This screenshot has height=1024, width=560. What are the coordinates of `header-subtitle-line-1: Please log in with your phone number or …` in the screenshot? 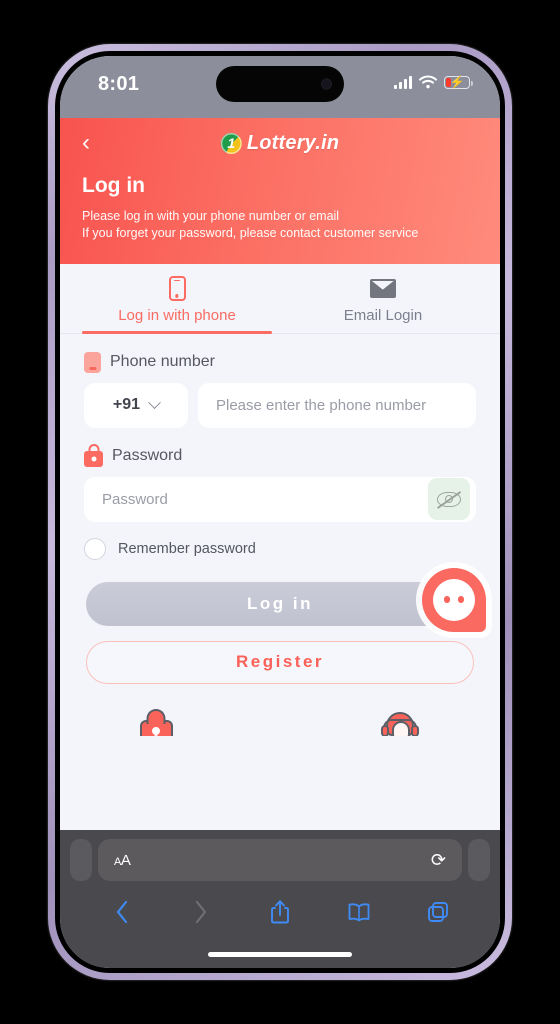 It's located at (211, 216).